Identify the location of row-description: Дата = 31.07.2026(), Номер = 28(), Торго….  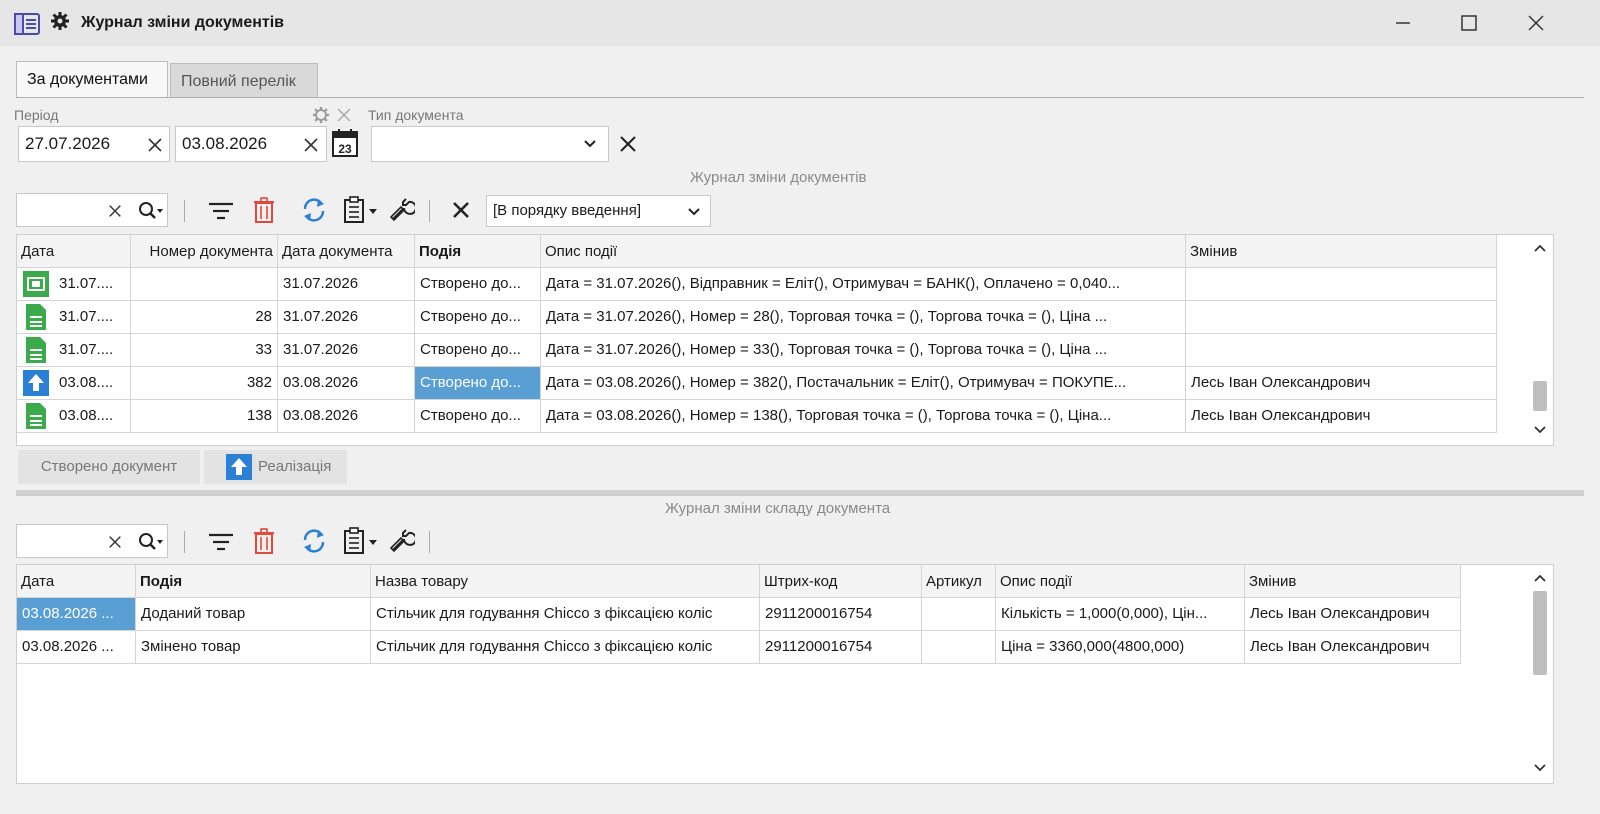
(863, 317).